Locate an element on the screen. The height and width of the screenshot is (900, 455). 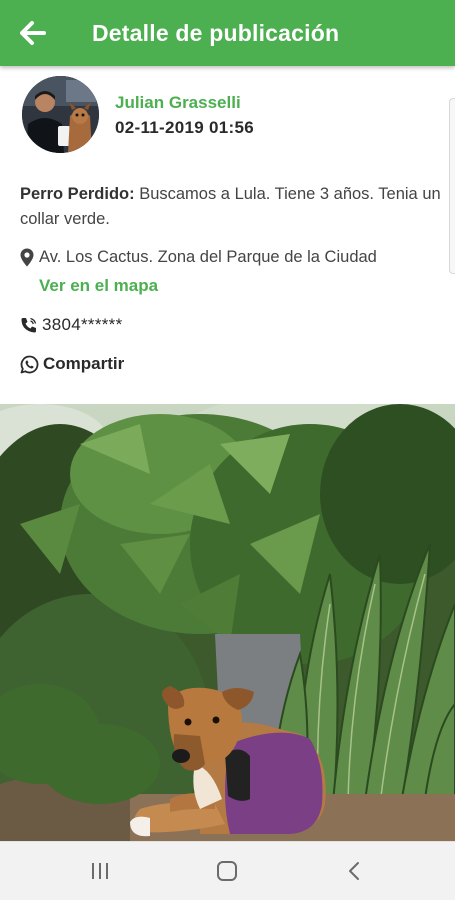
home-icon is located at coordinates (227, 871).